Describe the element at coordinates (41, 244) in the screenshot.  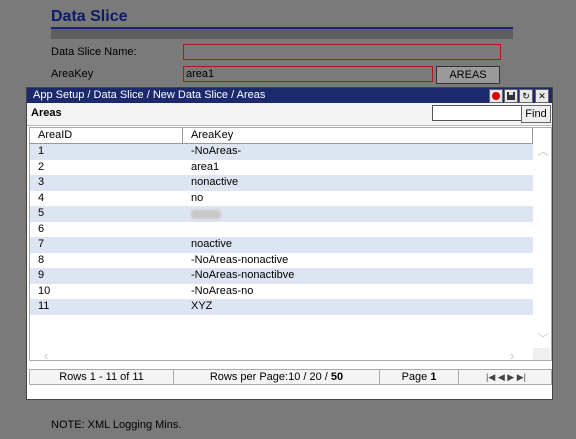
I see `cell-areaid: 7` at that location.